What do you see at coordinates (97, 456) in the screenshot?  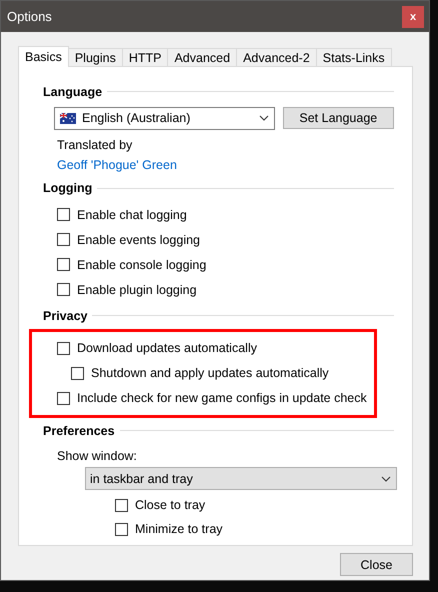 I see `show-window-label: Show window:` at bounding box center [97, 456].